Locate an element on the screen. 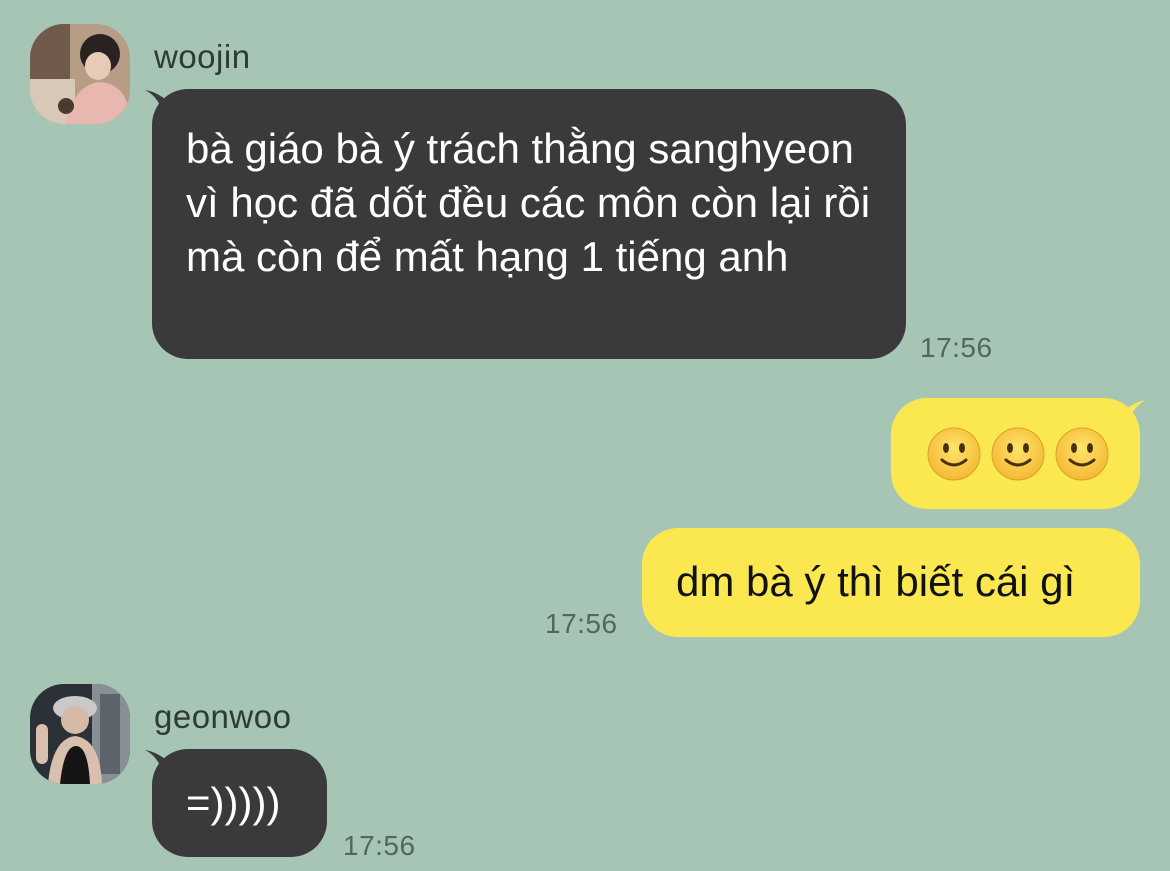 This screenshot has width=1170, height=871. sender-name-woojin: woojin is located at coordinates (202, 56).